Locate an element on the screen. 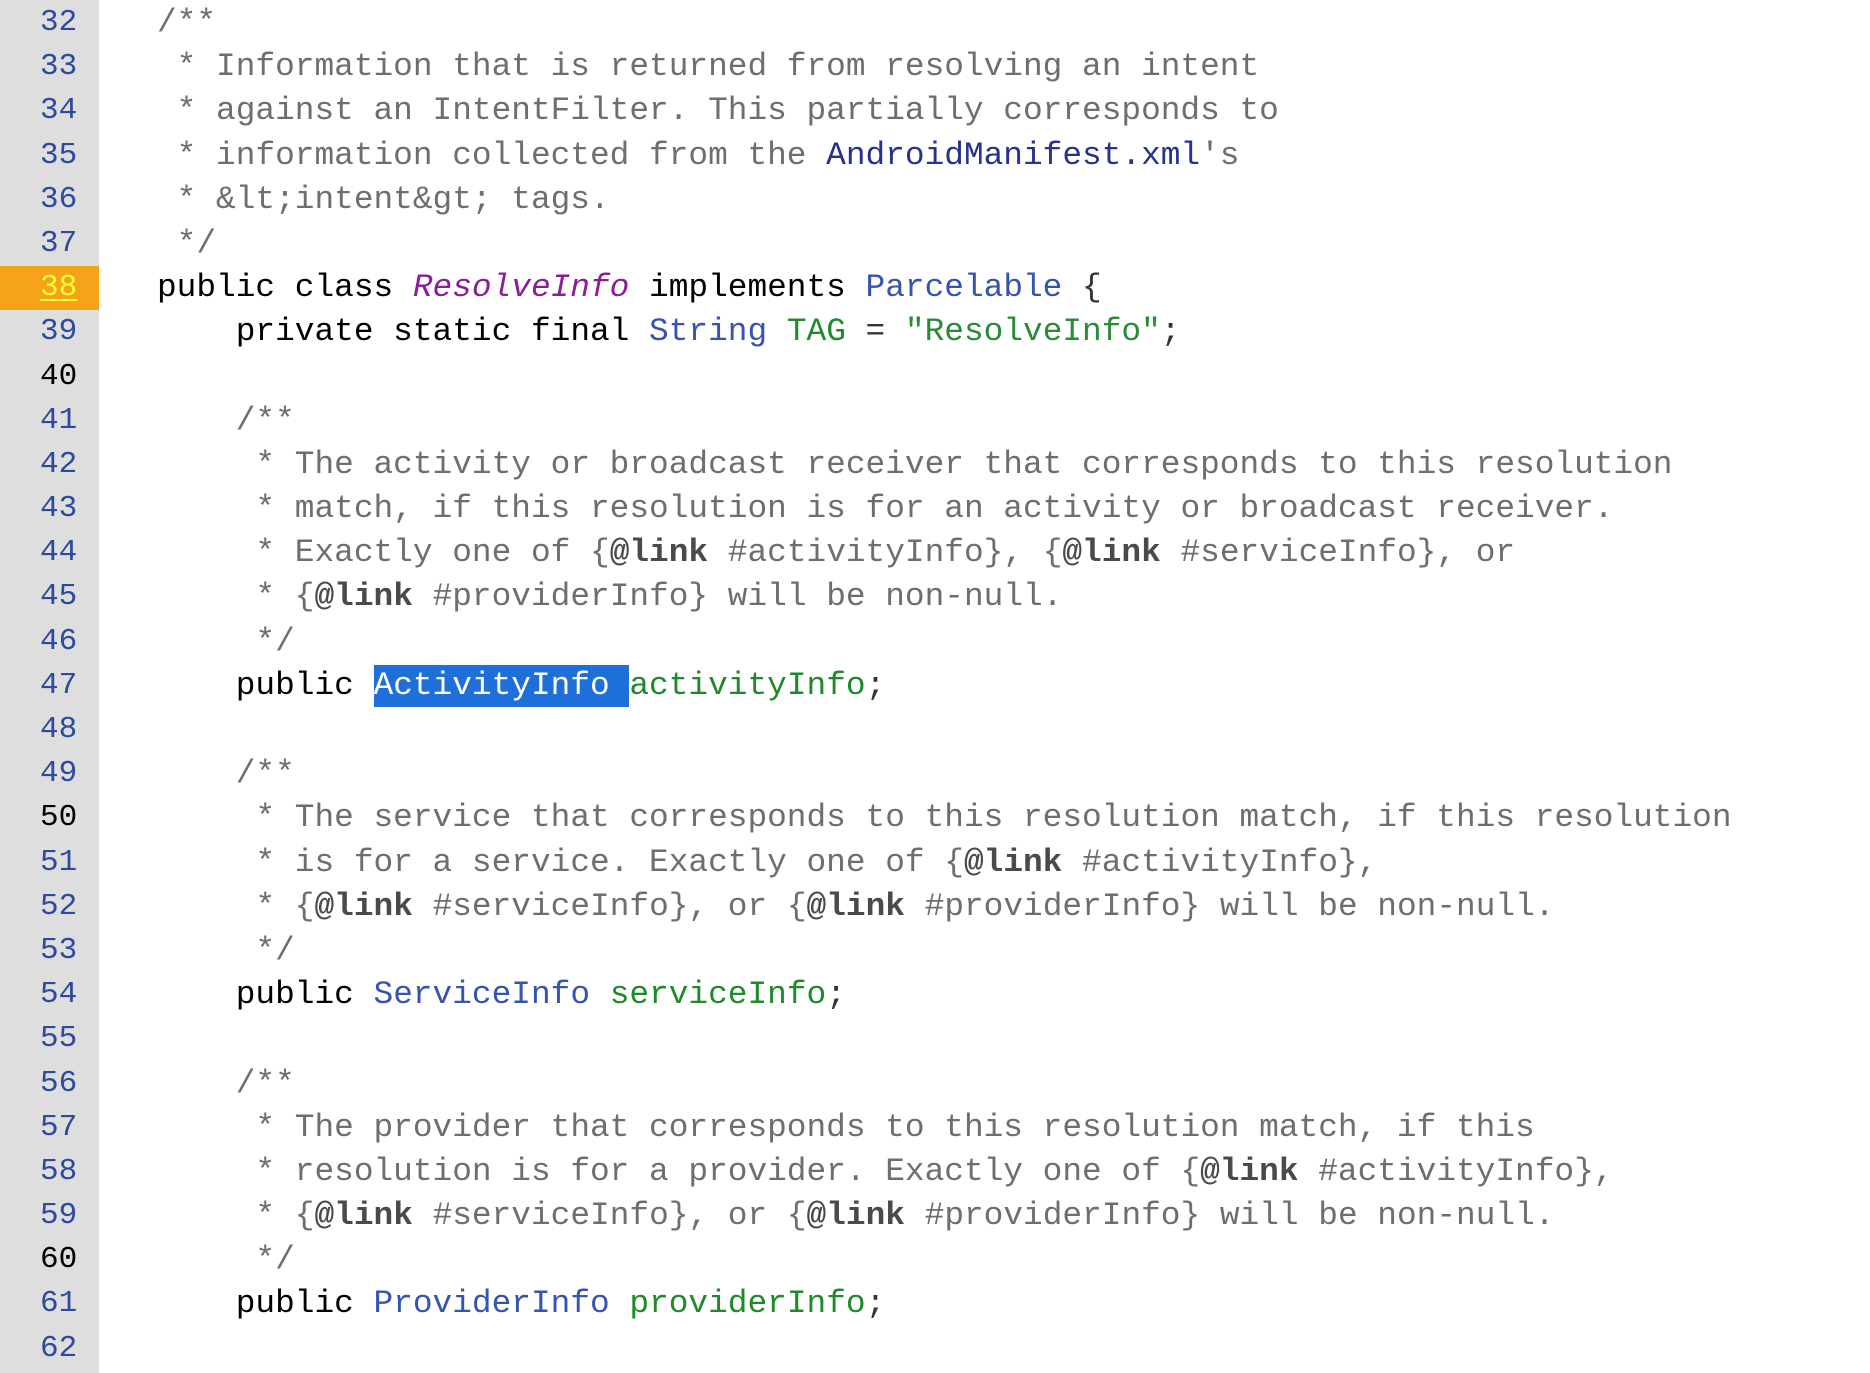 Image resolution: width=1870 pixels, height=1373 pixels. comment-text: 's is located at coordinates (1220, 155).